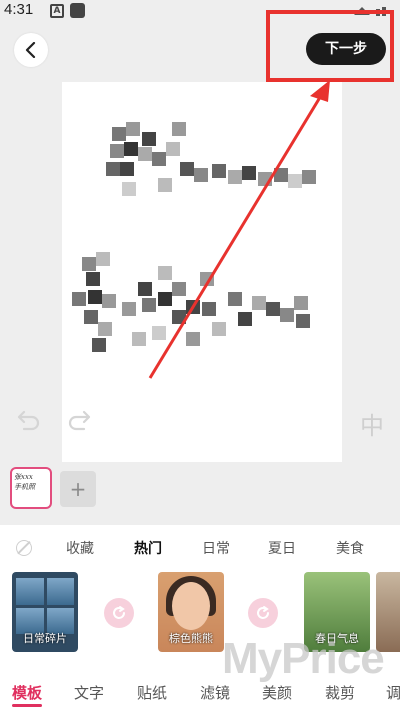 The image size is (400, 711). What do you see at coordinates (330, 46) in the screenshot?
I see `annotation-highlight-box` at bounding box center [330, 46].